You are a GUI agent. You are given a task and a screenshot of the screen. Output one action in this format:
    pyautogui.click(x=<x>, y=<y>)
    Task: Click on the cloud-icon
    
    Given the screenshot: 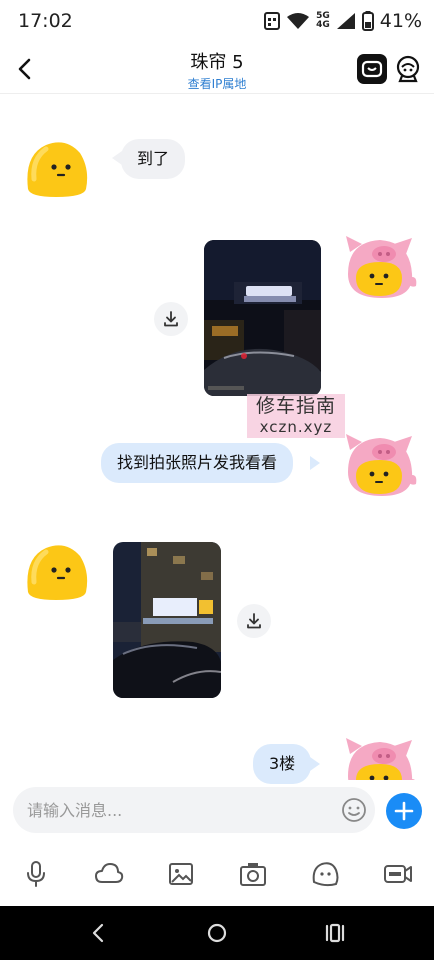 What is the action you would take?
    pyautogui.click(x=109, y=874)
    